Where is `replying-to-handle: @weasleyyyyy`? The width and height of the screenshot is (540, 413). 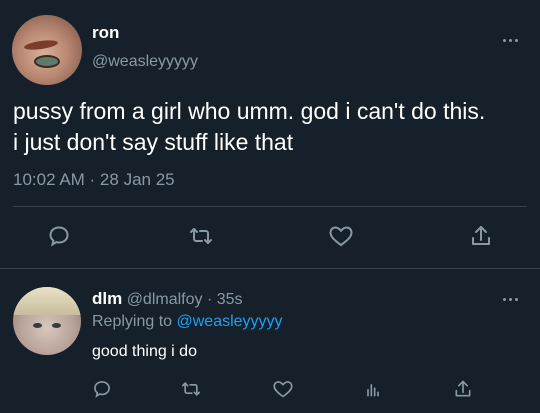 replying-to-handle: @weasleyyyyy is located at coordinates (230, 321).